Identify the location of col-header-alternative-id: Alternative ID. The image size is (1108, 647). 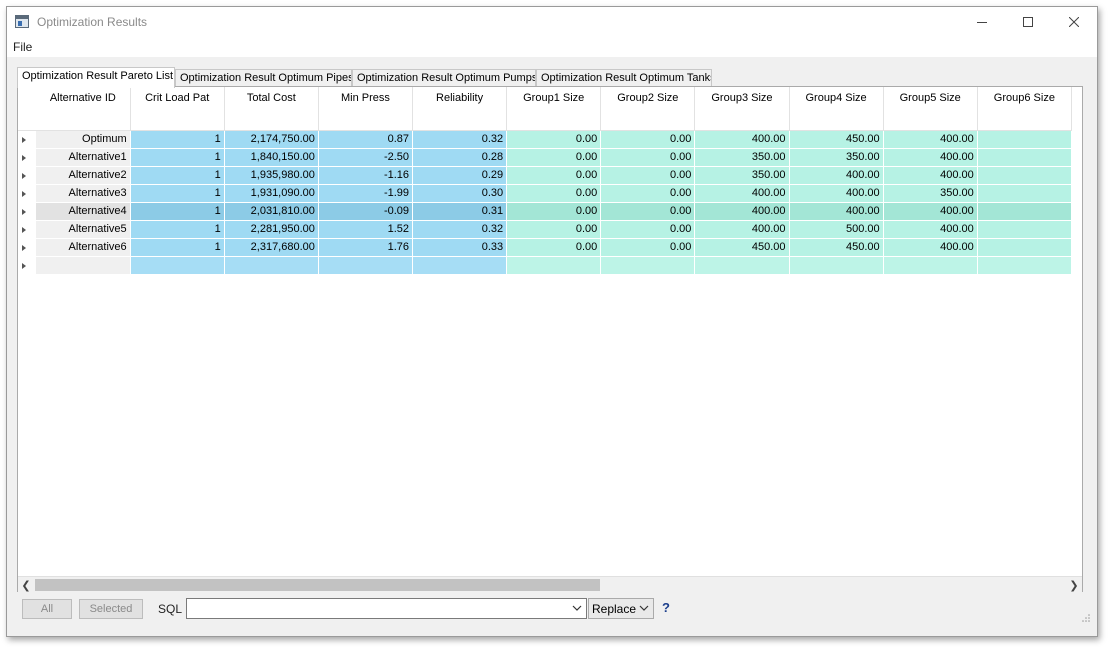
(83, 109).